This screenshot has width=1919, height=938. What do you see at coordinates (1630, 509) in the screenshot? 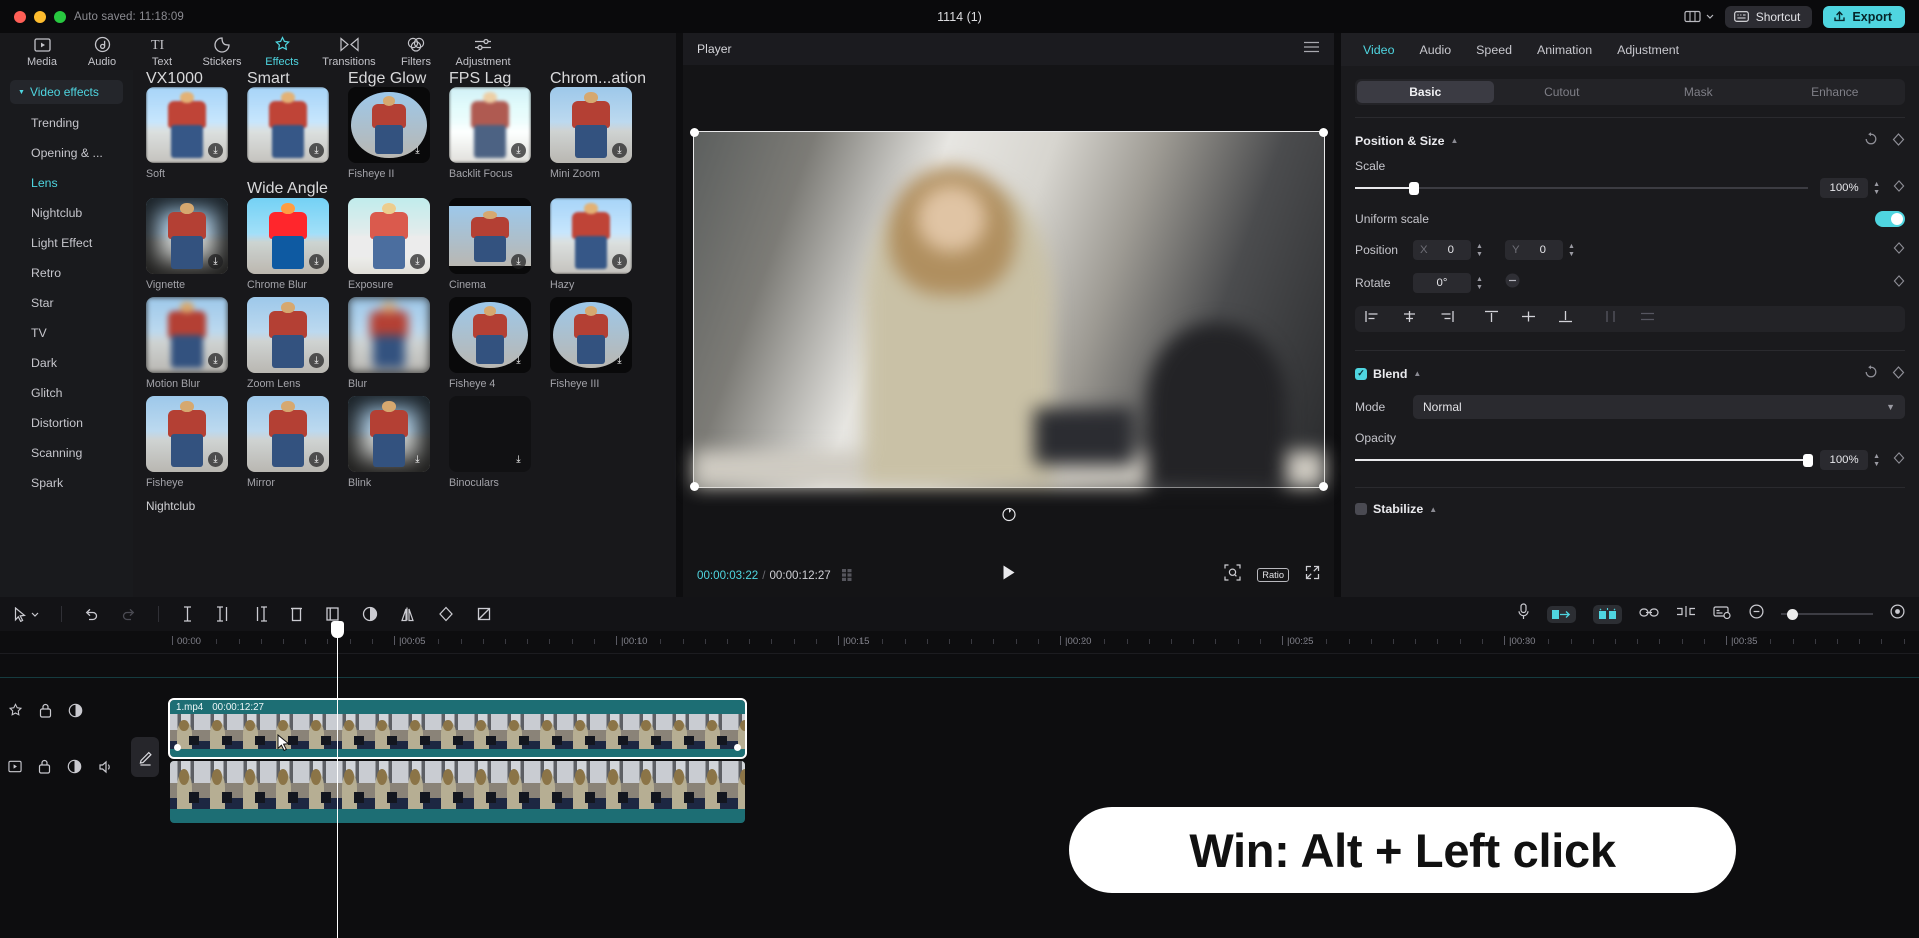
I see `section-stabilize: Stabilize ▲` at bounding box center [1630, 509].